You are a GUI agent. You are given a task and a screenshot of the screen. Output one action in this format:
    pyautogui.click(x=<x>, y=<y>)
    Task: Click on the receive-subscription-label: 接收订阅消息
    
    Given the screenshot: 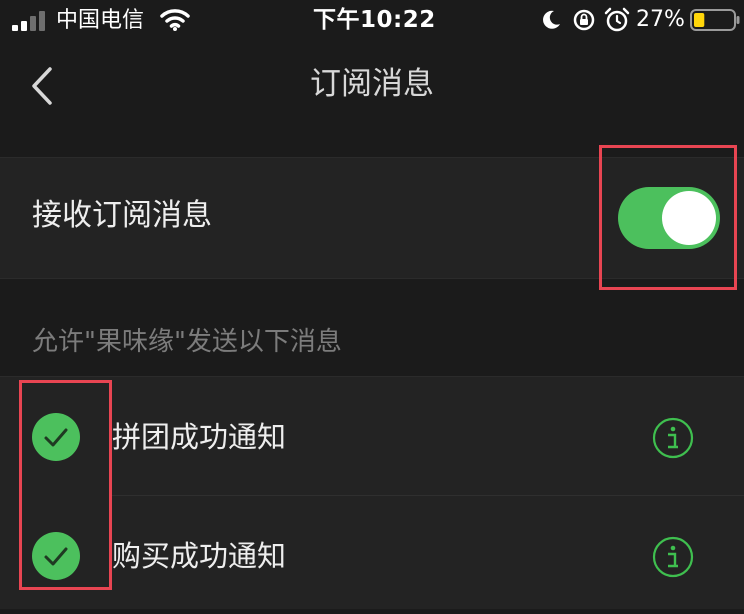 What is the action you would take?
    pyautogui.click(x=122, y=215)
    